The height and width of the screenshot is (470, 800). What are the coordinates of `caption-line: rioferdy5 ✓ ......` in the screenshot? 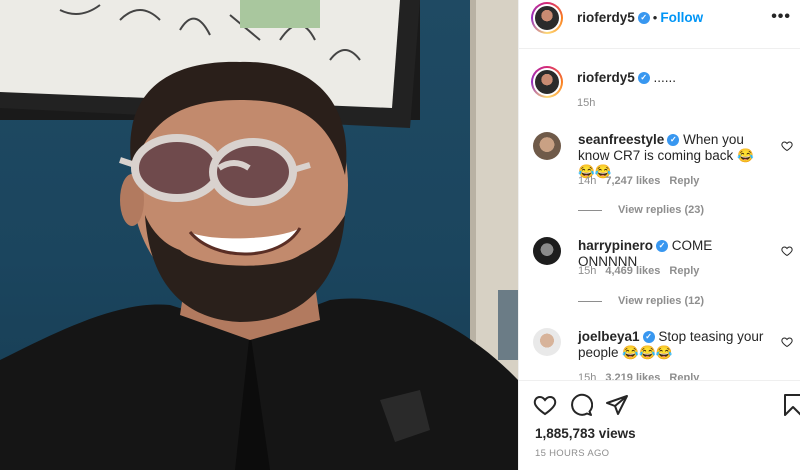 It's located at (626, 77).